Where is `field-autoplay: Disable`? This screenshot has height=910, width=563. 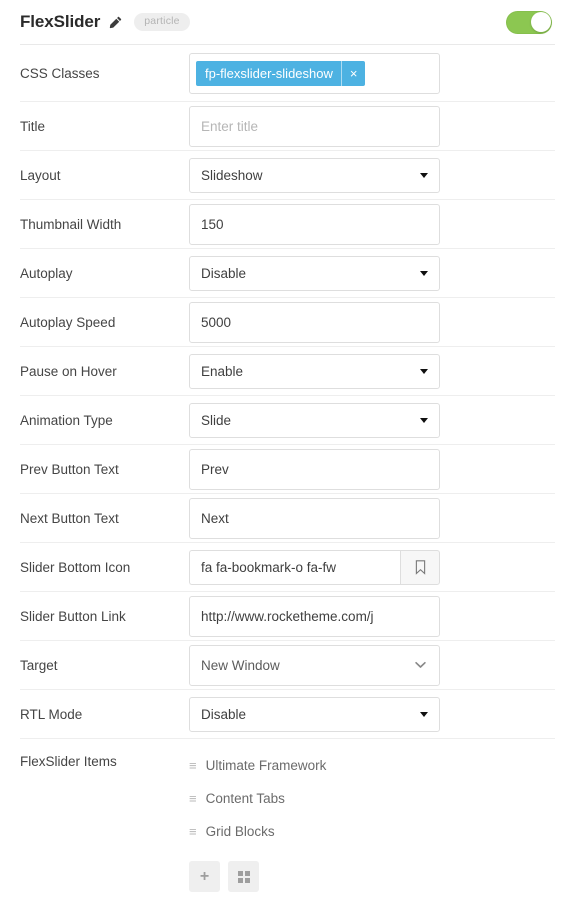 field-autoplay: Disable is located at coordinates (372, 273).